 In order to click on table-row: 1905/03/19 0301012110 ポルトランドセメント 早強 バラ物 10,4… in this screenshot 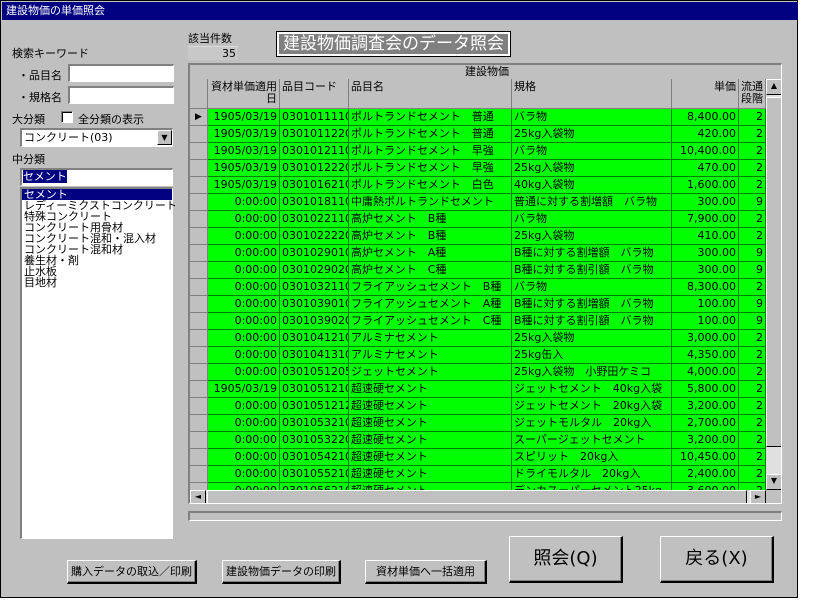, I will do `click(478, 151)`.